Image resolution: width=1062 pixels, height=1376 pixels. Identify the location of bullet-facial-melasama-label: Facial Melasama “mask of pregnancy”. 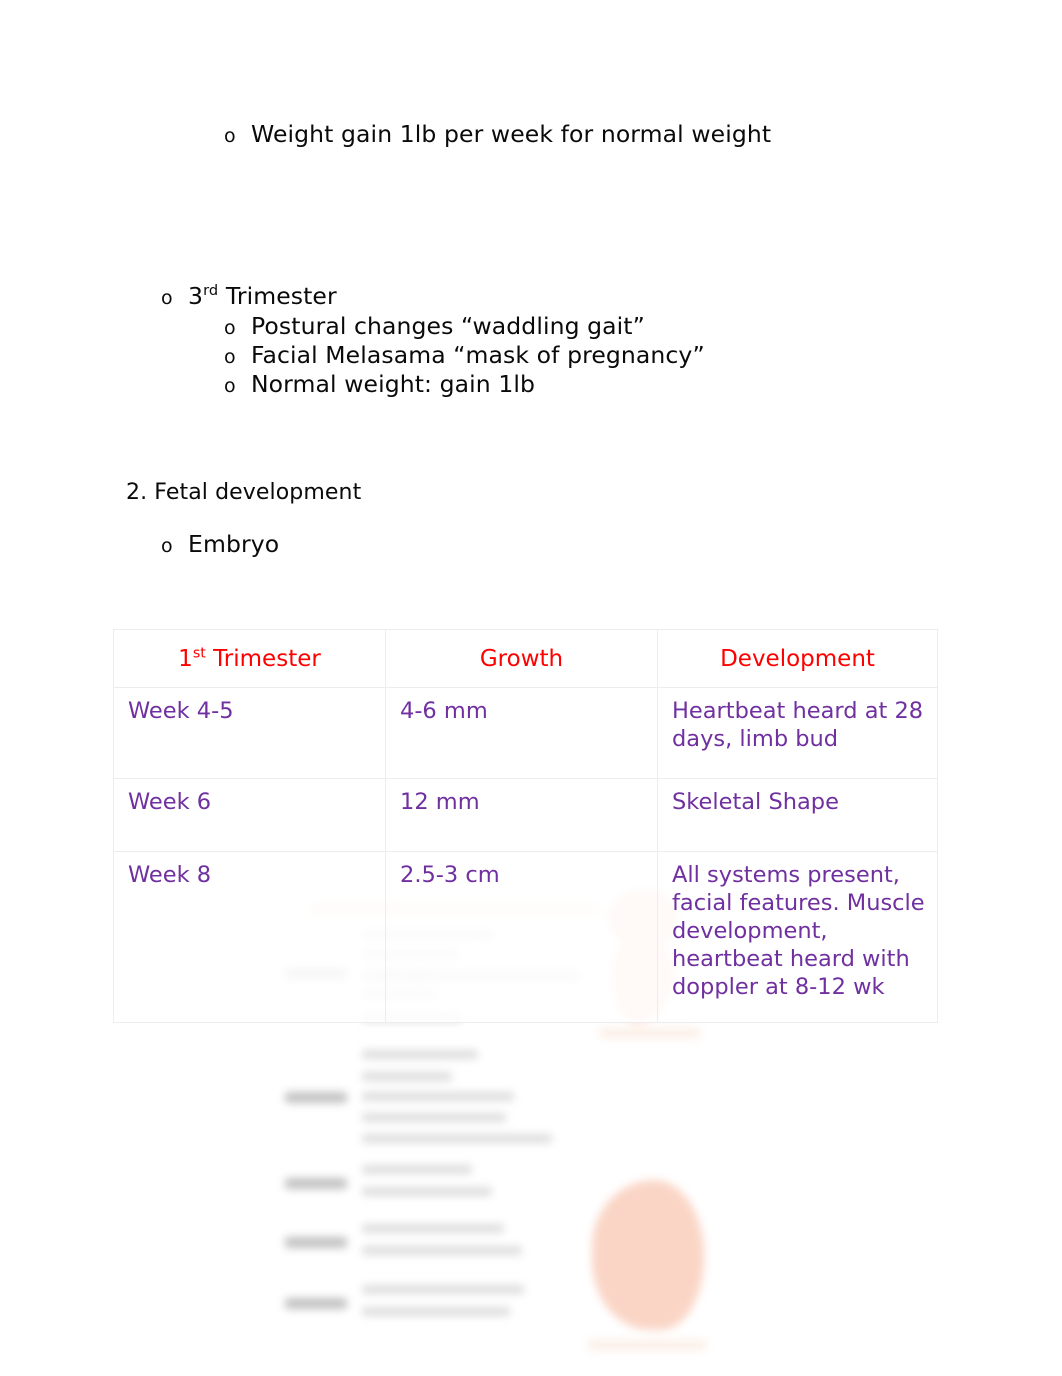
(478, 355).